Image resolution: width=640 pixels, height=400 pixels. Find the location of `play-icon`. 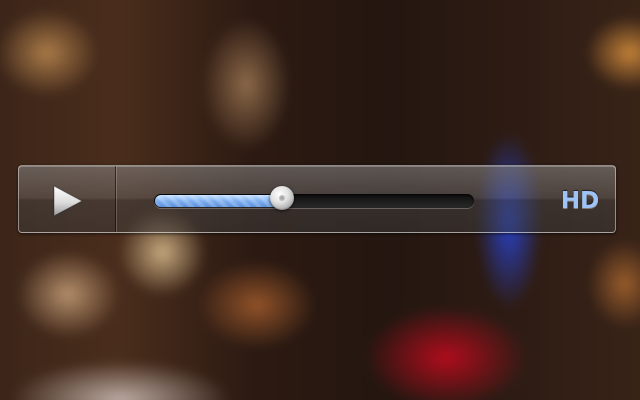

play-icon is located at coordinates (68, 201).